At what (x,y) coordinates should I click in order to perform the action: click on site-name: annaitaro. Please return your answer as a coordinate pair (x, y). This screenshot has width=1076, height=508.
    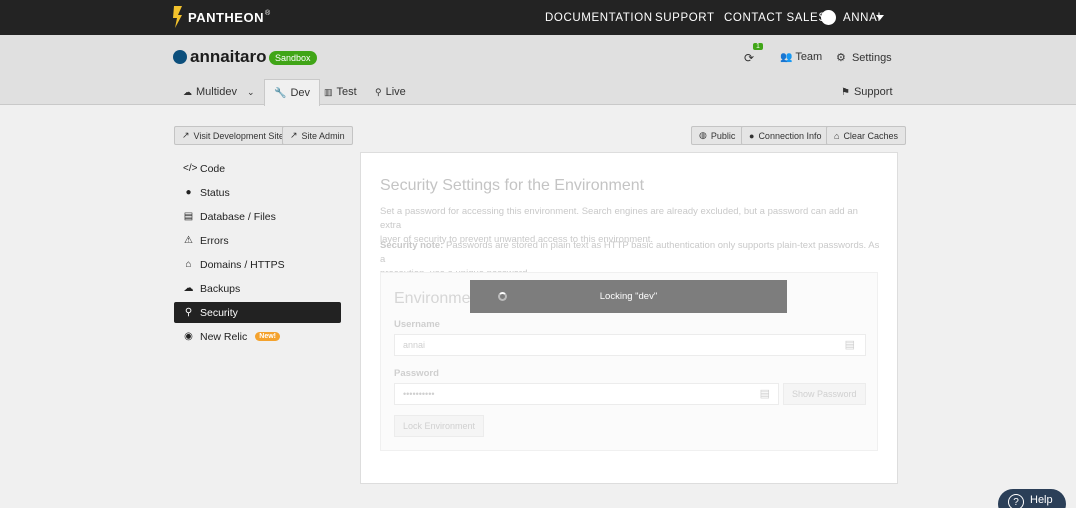
    Looking at the image, I should click on (228, 56).